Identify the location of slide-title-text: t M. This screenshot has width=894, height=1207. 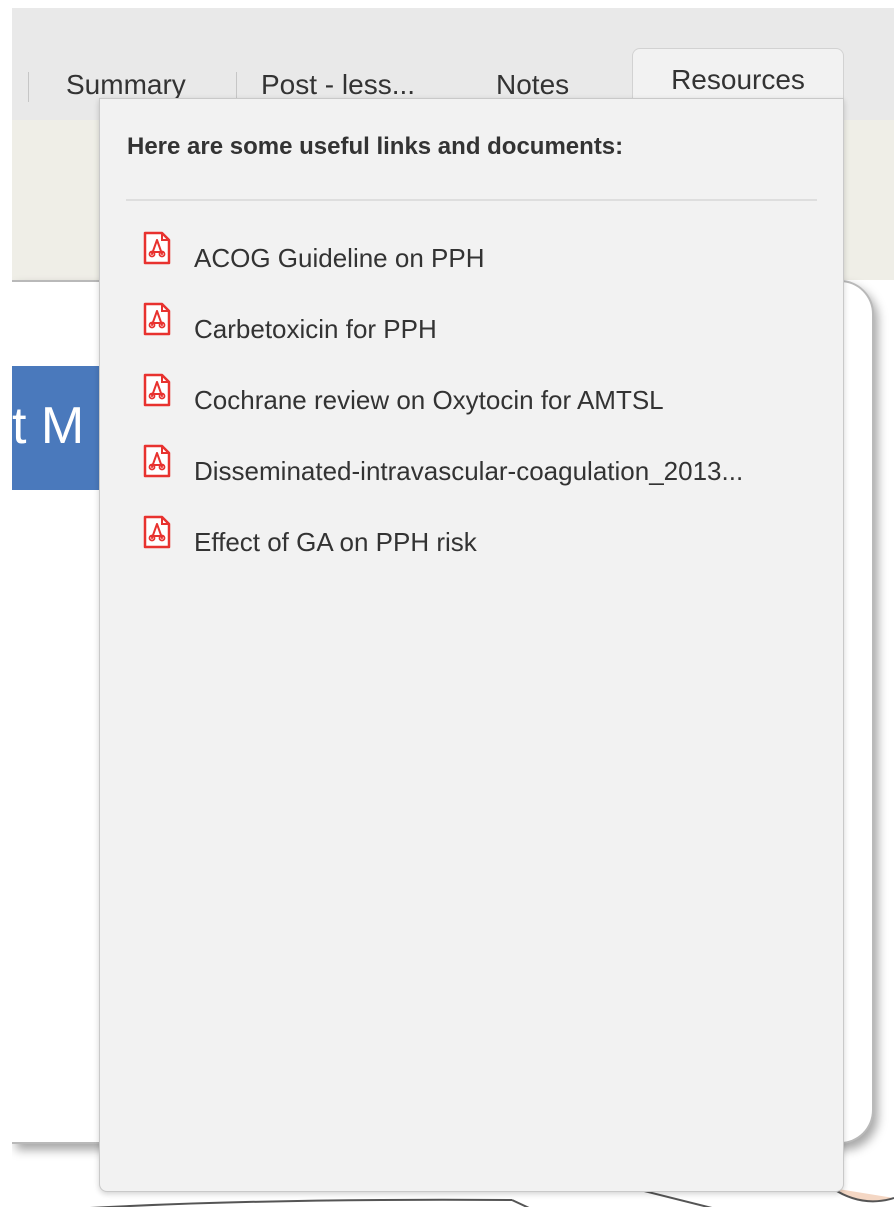
(48, 426).